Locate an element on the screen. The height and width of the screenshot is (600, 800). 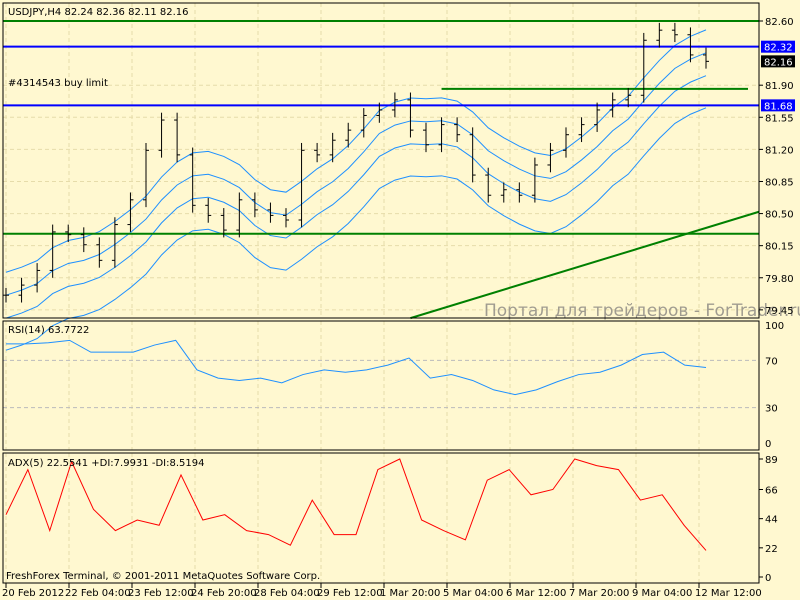
adx-title: ADX(5) 22.5541 +DI:7.9931 -DI:8.5194 is located at coordinates (106, 463).